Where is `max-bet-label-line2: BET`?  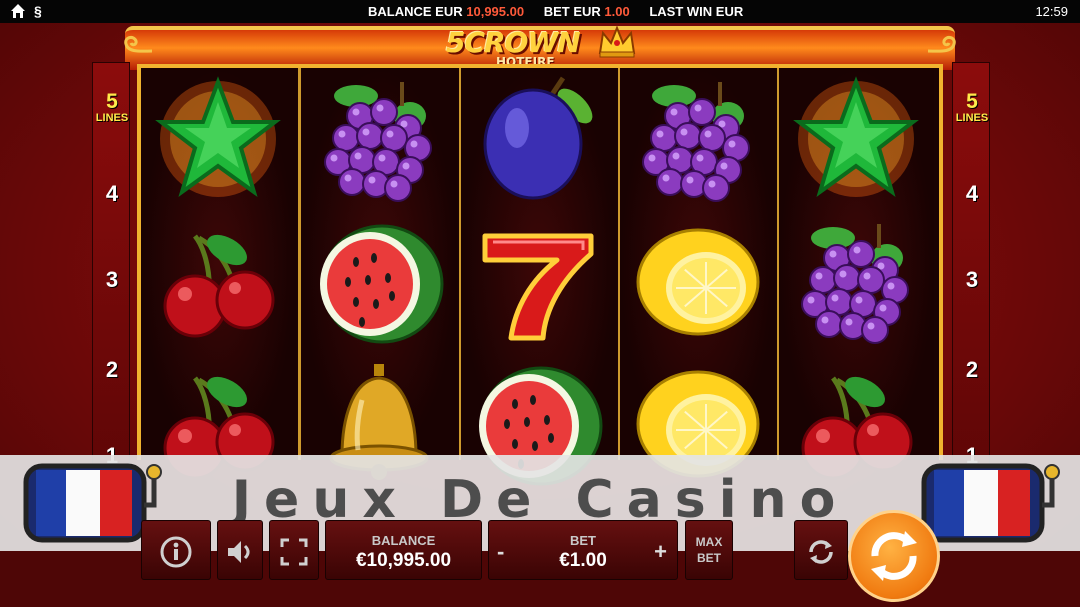
max-bet-label-line2: BET is located at coordinates (709, 558).